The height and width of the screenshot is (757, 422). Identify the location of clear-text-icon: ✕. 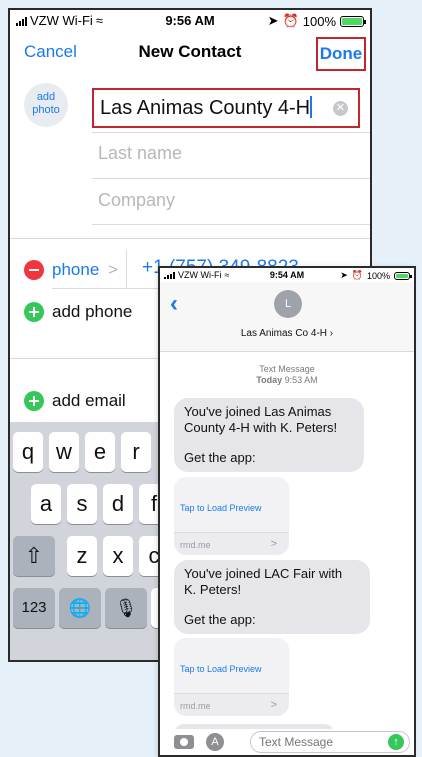
(340, 108).